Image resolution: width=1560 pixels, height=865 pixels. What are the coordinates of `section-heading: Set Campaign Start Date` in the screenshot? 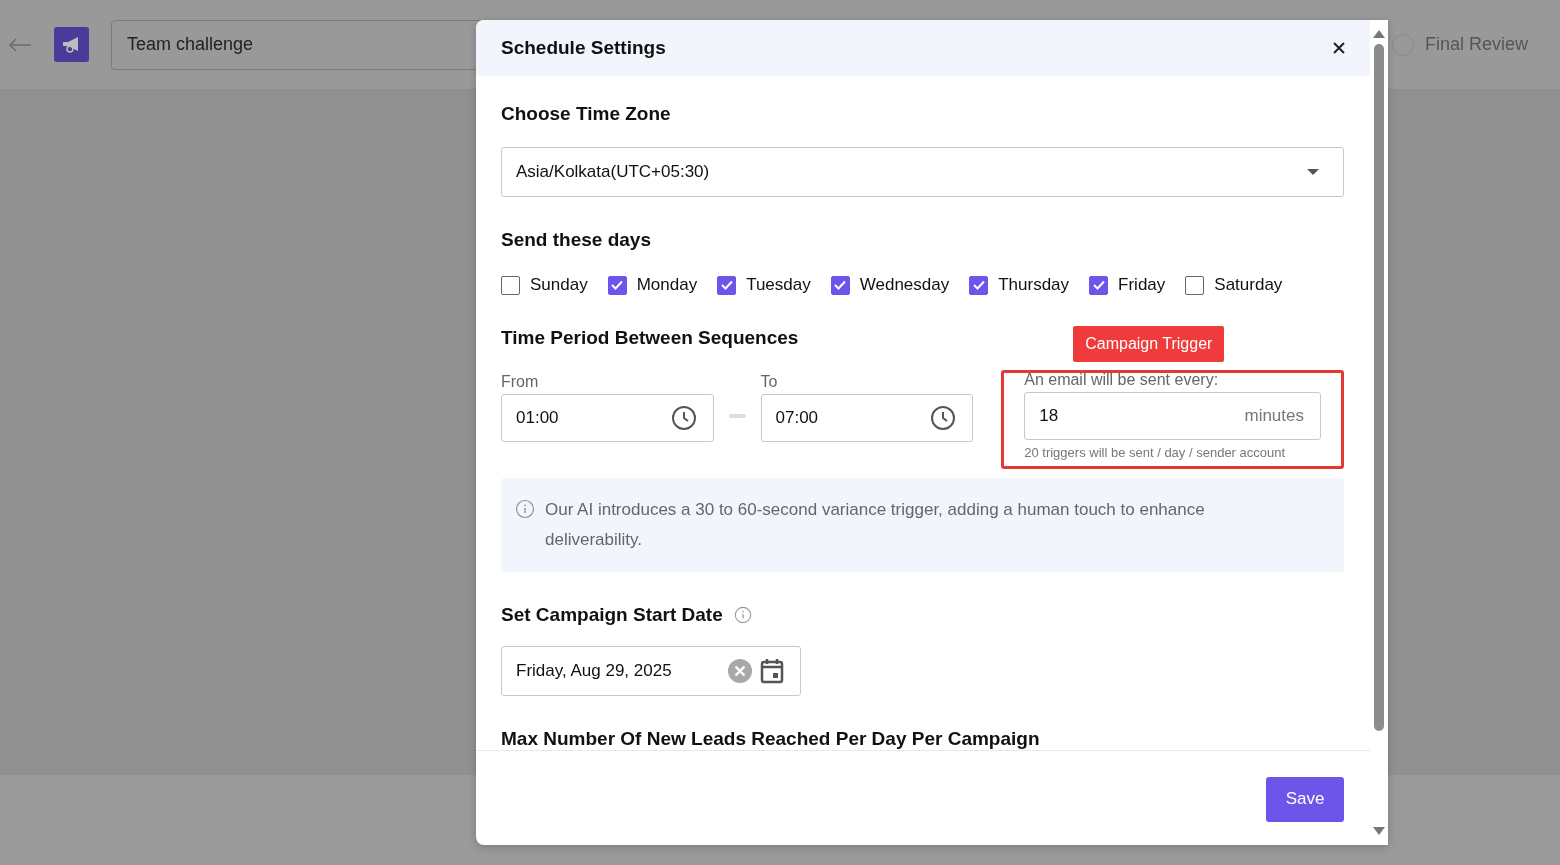 It's located at (612, 615).